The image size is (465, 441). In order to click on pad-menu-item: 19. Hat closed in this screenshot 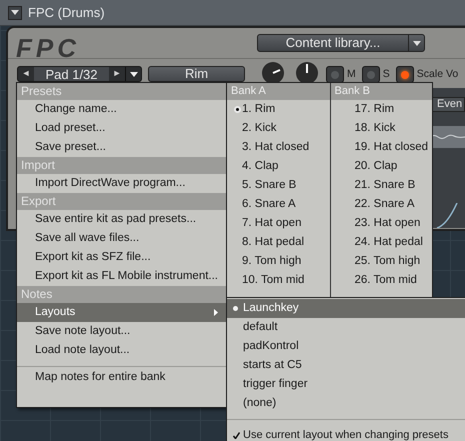, I will do `click(381, 147)`.